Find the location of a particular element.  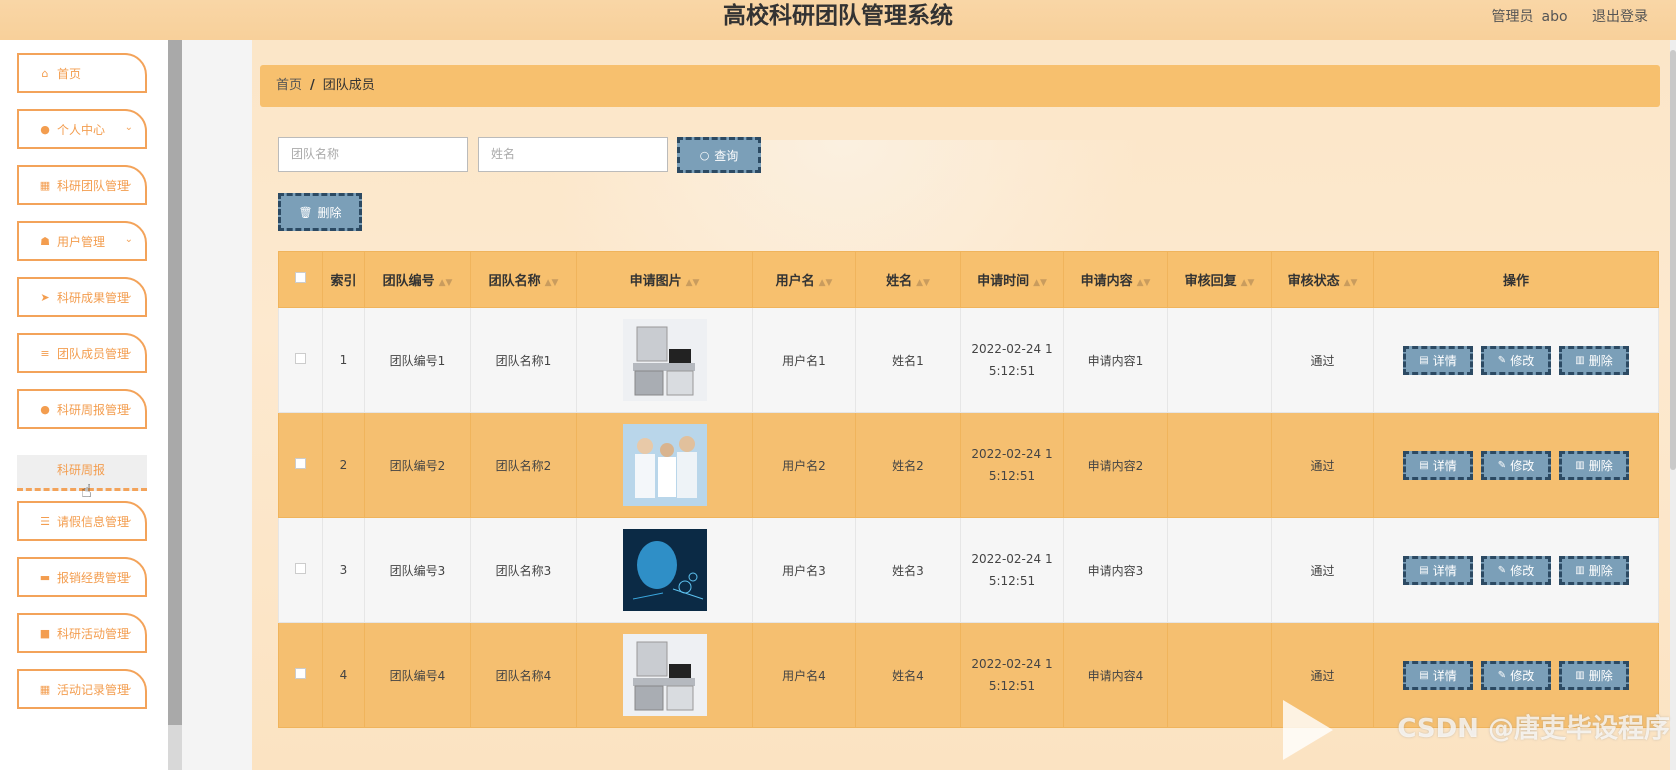

sidebar-item-1: ⌂ 首页 is located at coordinates (82, 73).